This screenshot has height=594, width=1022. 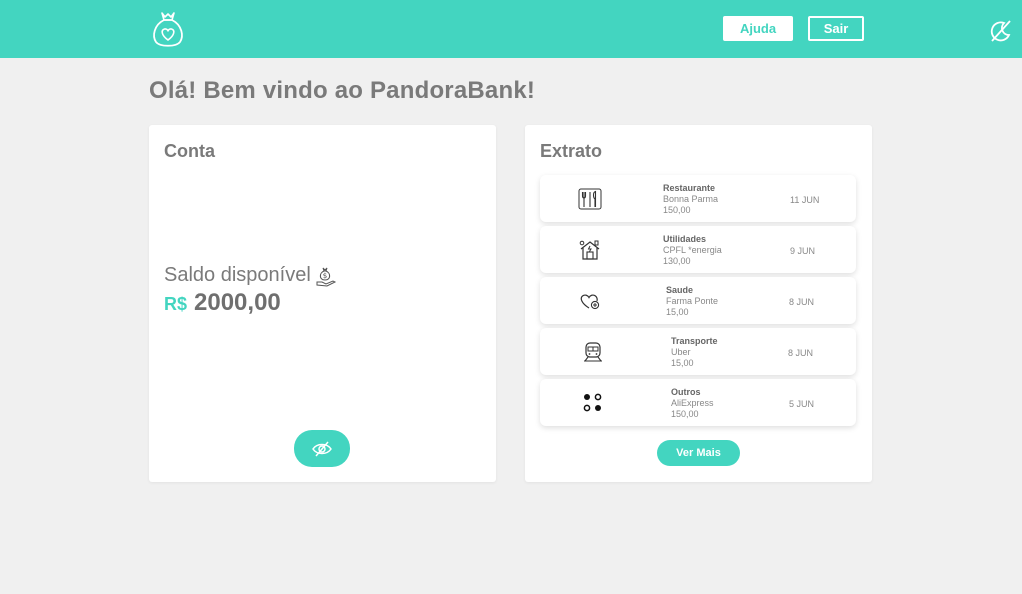 I want to click on tx-category: Restaurante, so click(x=689, y=188).